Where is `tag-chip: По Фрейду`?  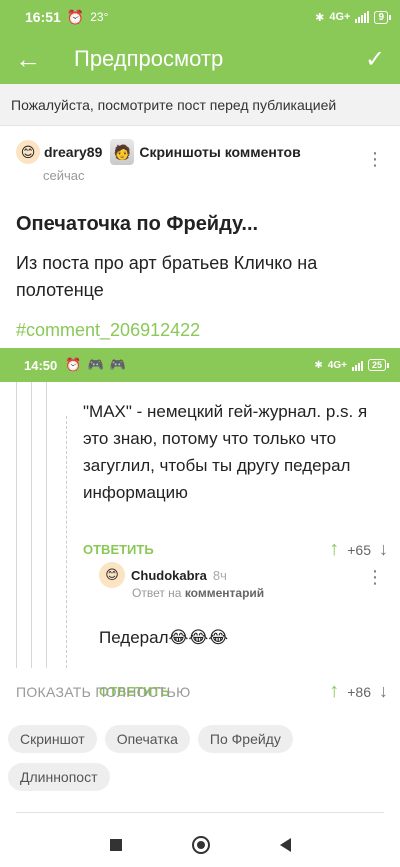
tag-chip: По Фрейду is located at coordinates (245, 739).